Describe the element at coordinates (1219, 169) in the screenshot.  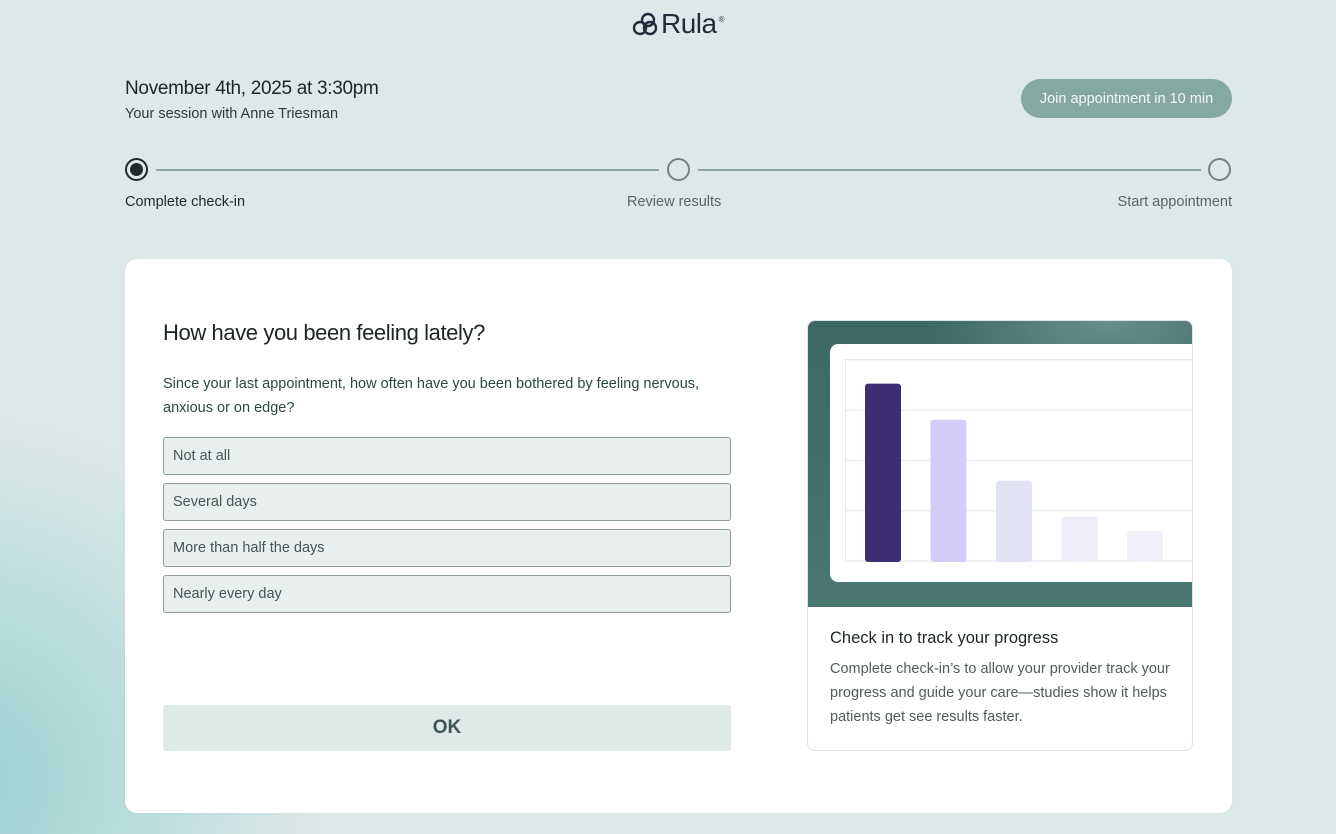
I see `step-indicator-start` at that location.